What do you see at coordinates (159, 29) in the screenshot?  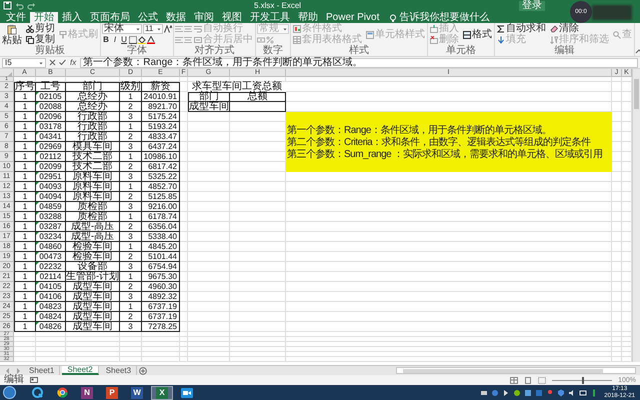 I see `dropdown-caret-icon` at bounding box center [159, 29].